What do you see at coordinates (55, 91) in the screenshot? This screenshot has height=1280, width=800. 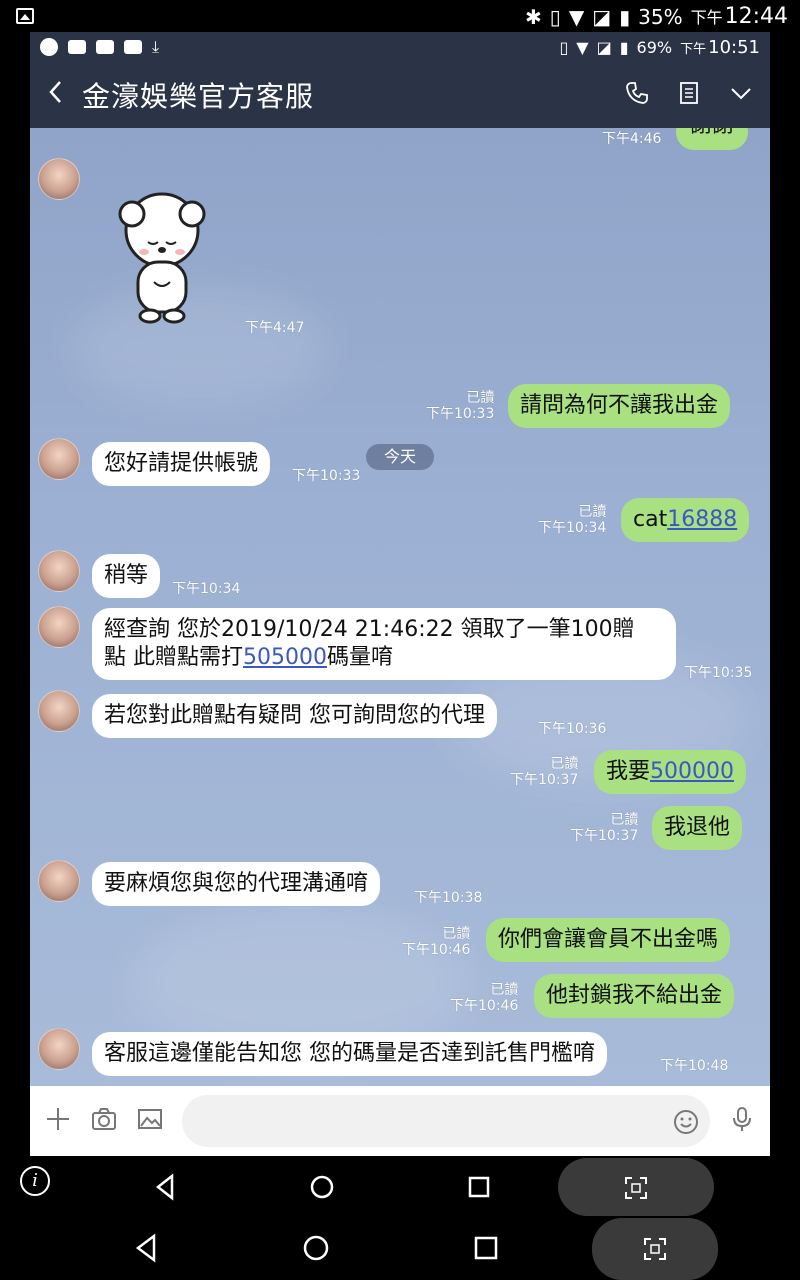 I see `chevron-left-icon` at bounding box center [55, 91].